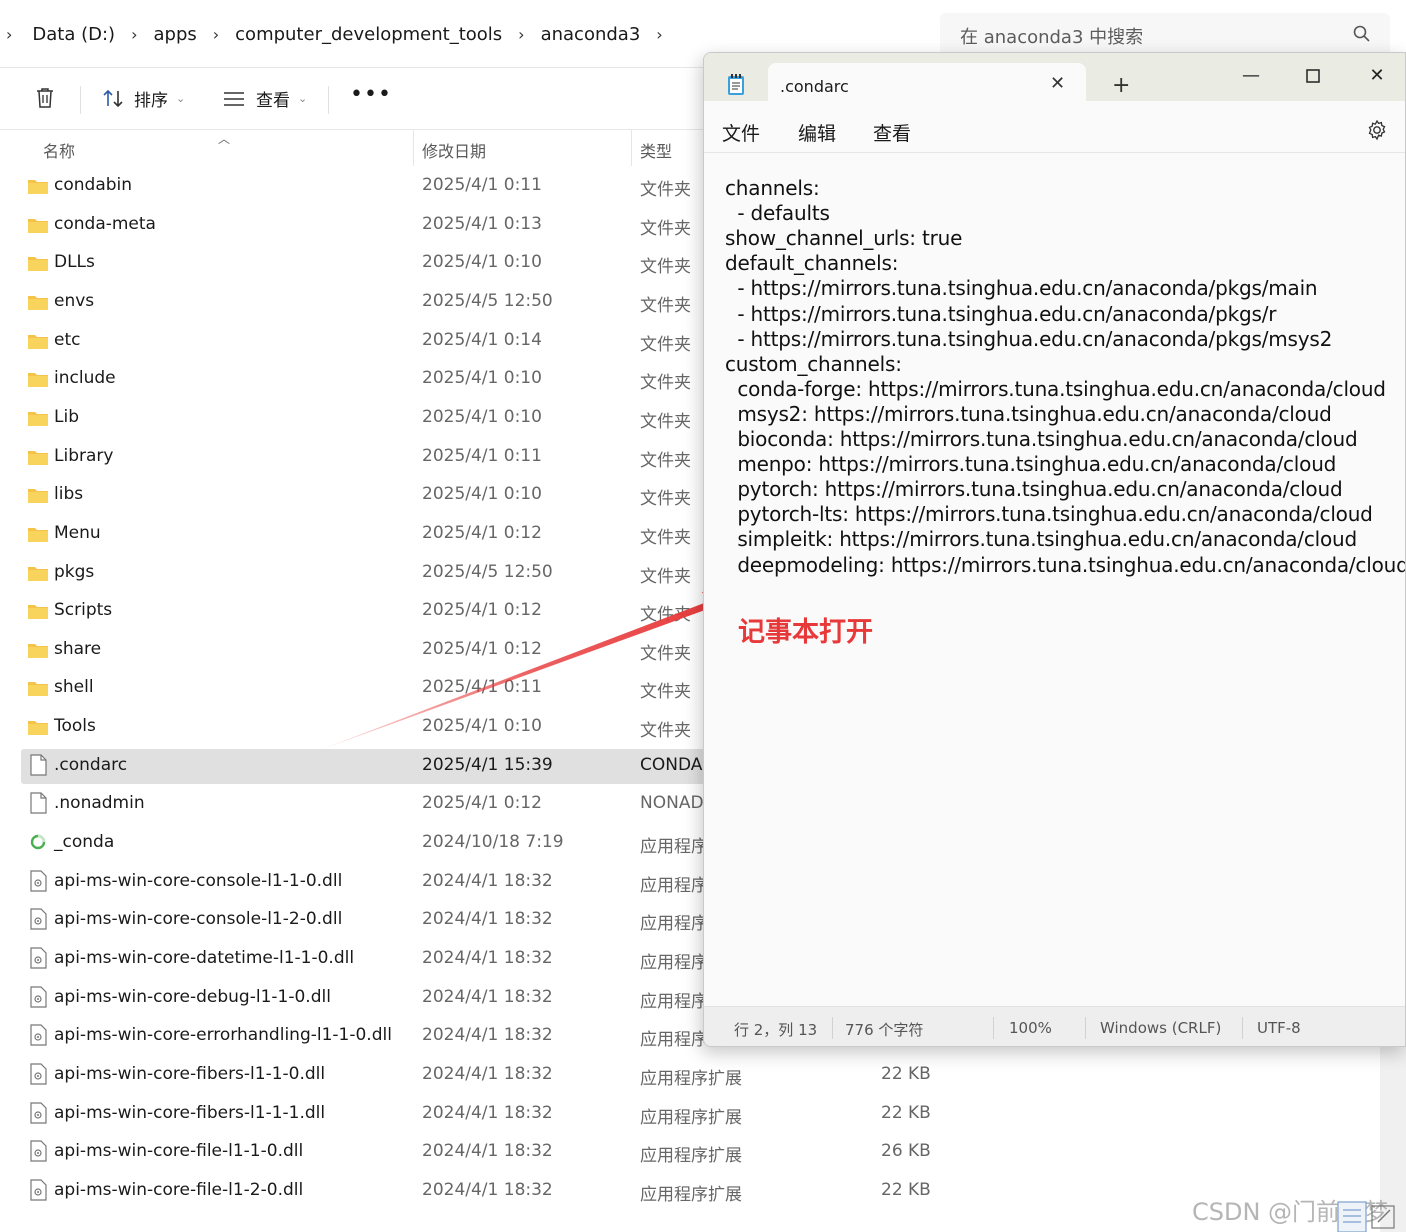 Image resolution: width=1406 pixels, height=1232 pixels. Describe the element at coordinates (66, 417) in the screenshot. I see `file-name: Lib` at that location.